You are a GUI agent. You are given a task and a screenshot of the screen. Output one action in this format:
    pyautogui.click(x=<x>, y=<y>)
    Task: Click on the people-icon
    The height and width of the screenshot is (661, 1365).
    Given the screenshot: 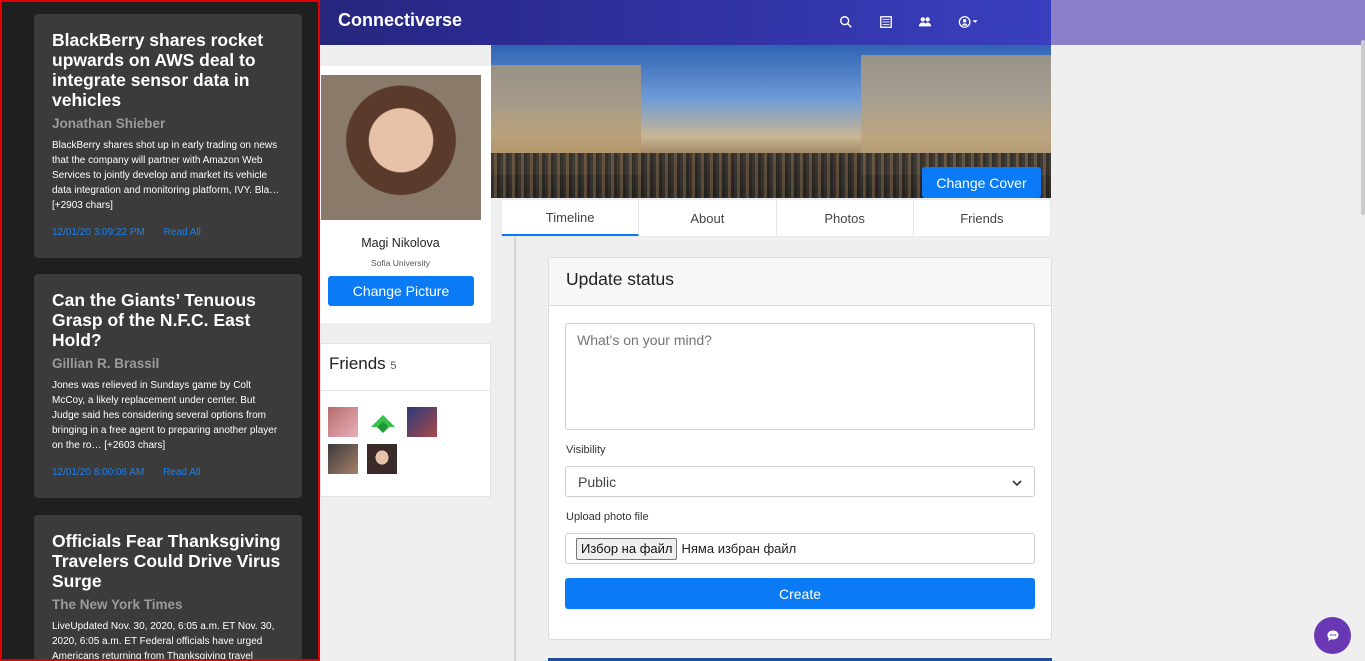 What is the action you would take?
    pyautogui.click(x=926, y=22)
    